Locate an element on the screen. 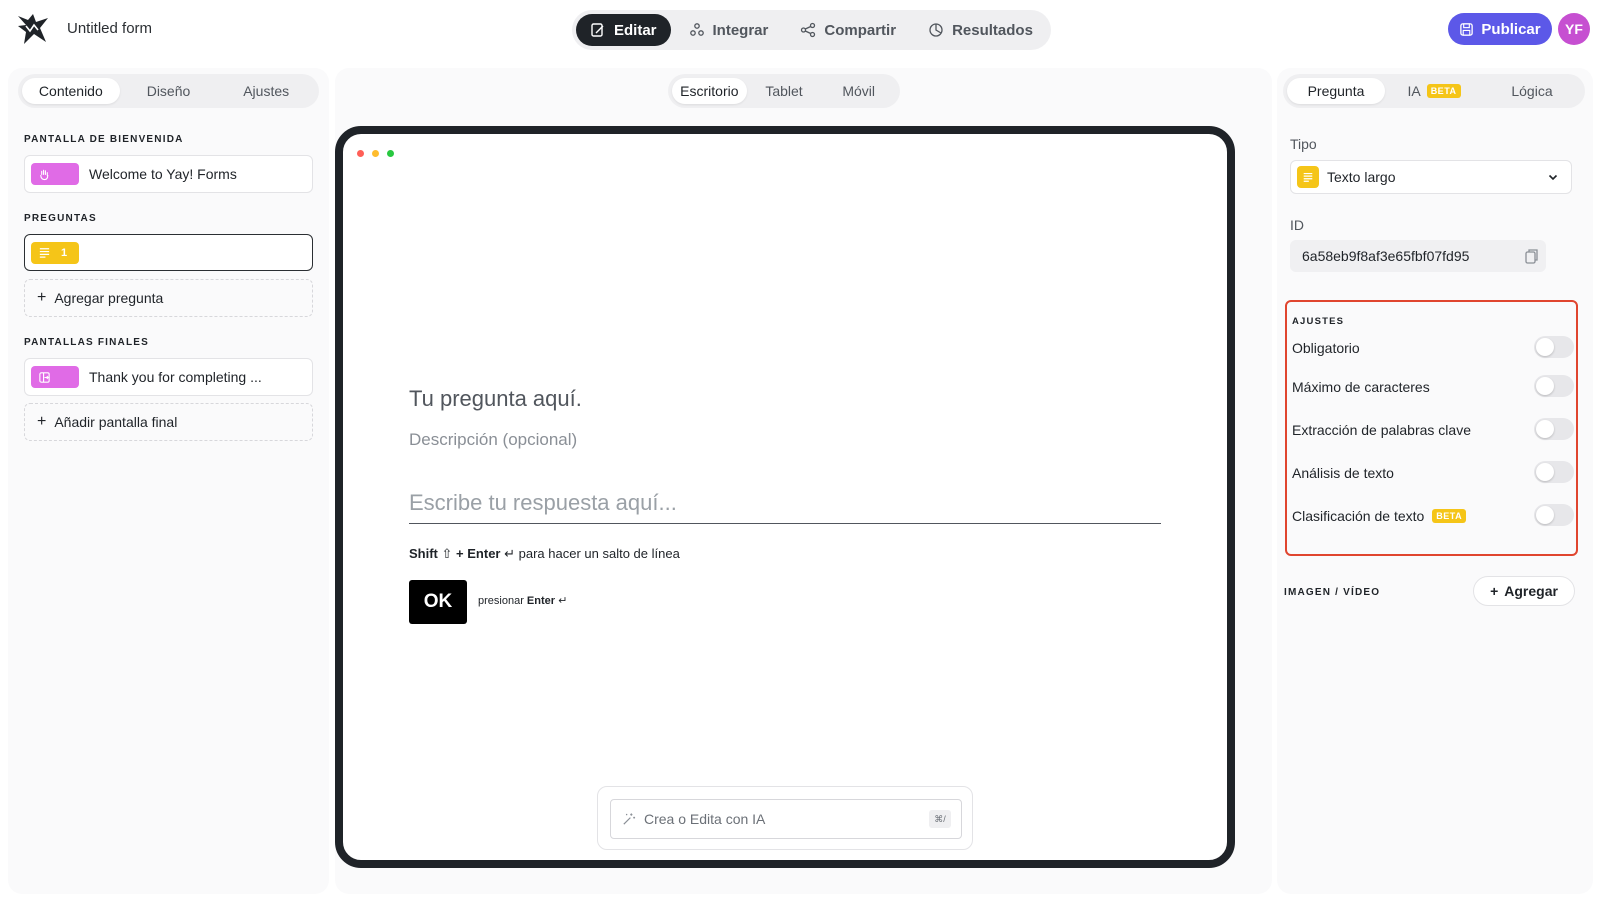 This screenshot has width=1600, height=900. edit-icon is located at coordinates (597, 30).